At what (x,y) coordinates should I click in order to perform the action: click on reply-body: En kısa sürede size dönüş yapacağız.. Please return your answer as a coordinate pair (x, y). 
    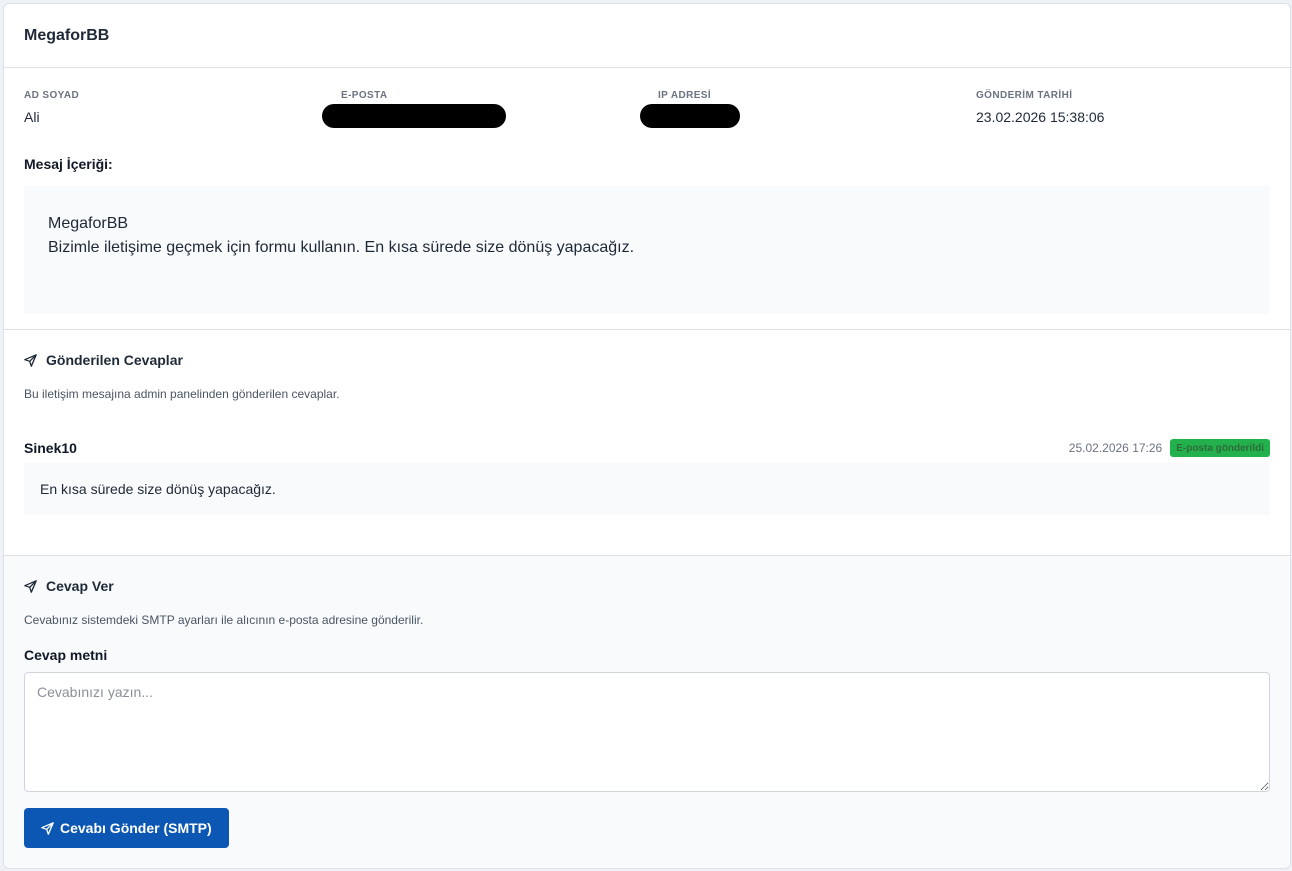
    Looking at the image, I should click on (647, 489).